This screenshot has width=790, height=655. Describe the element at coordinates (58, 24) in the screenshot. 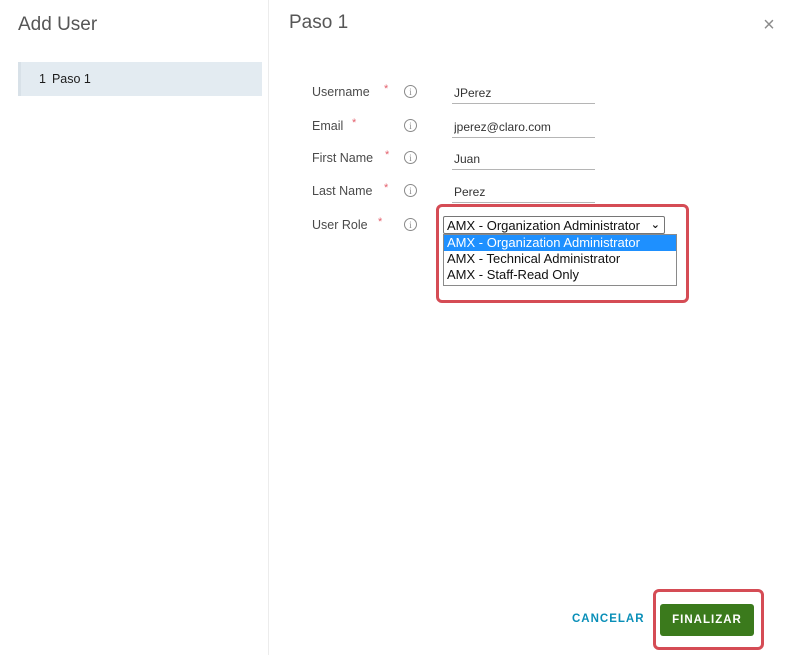

I see `wizard-title: Add User` at that location.